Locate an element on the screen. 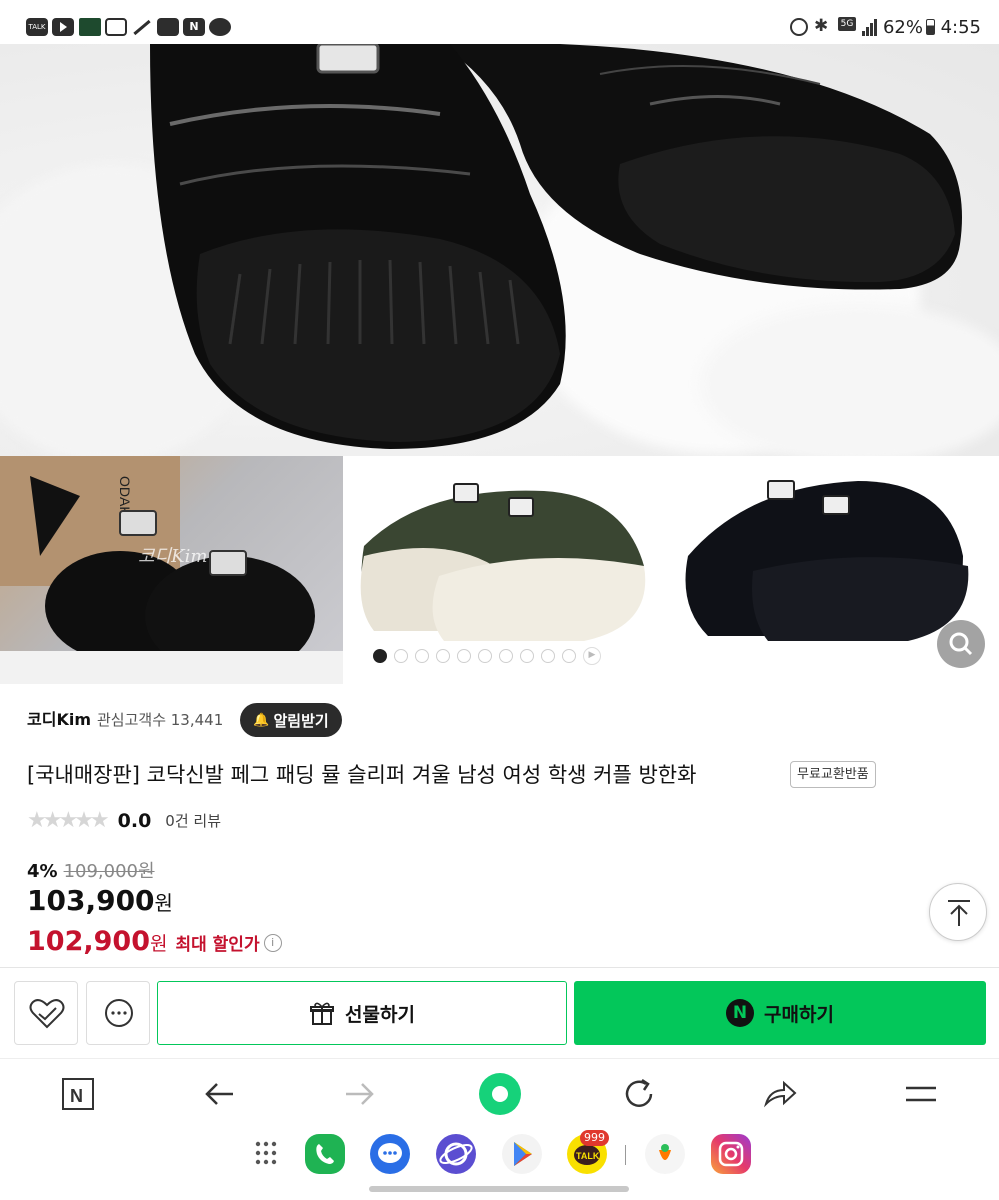  voicemail-icon is located at coordinates (116, 27).